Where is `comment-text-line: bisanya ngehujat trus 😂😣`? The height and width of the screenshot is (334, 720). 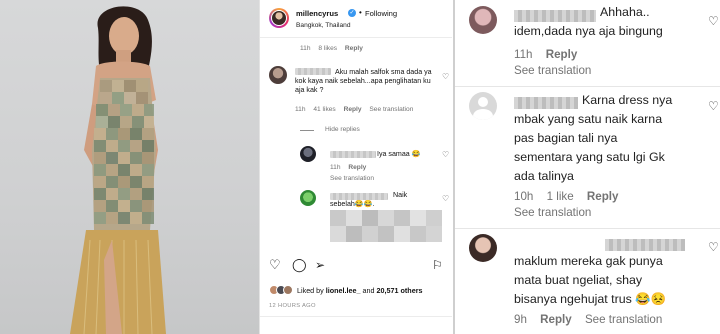
comment-text-line: bisanya ngehujat trus 😂😣 is located at coordinates (590, 299).